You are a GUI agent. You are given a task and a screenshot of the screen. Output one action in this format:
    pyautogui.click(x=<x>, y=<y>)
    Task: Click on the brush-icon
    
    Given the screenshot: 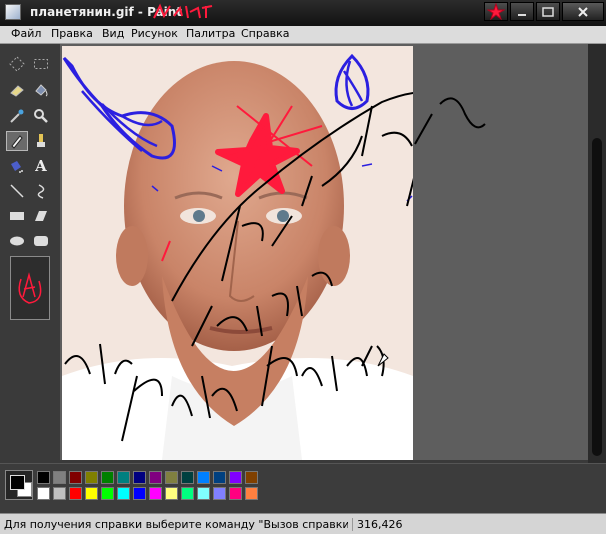 What is the action you would take?
    pyautogui.click(x=41, y=140)
    